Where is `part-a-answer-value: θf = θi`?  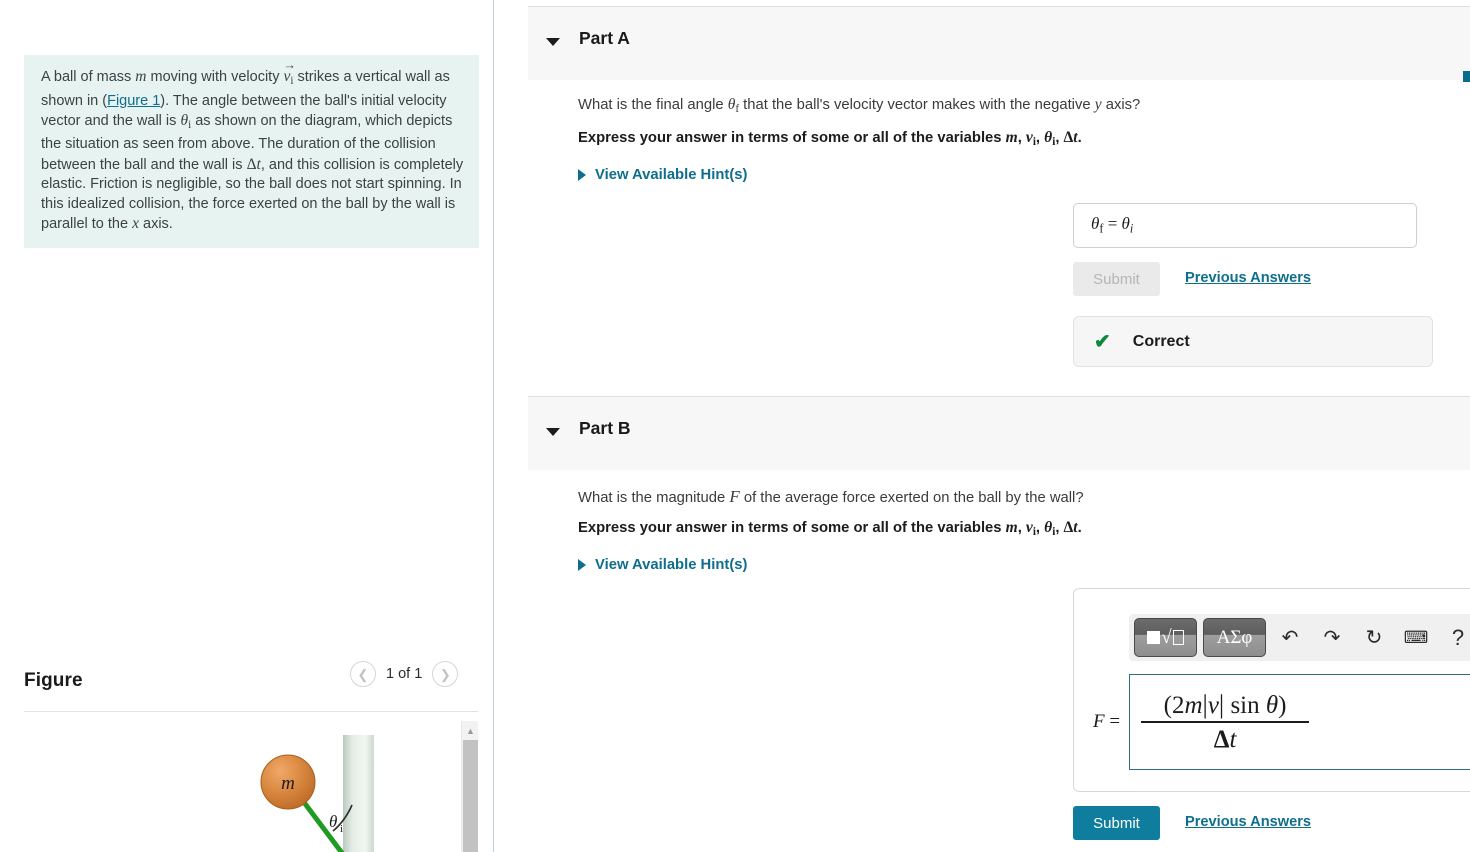 part-a-answer-value: θf = θi is located at coordinates (1112, 225).